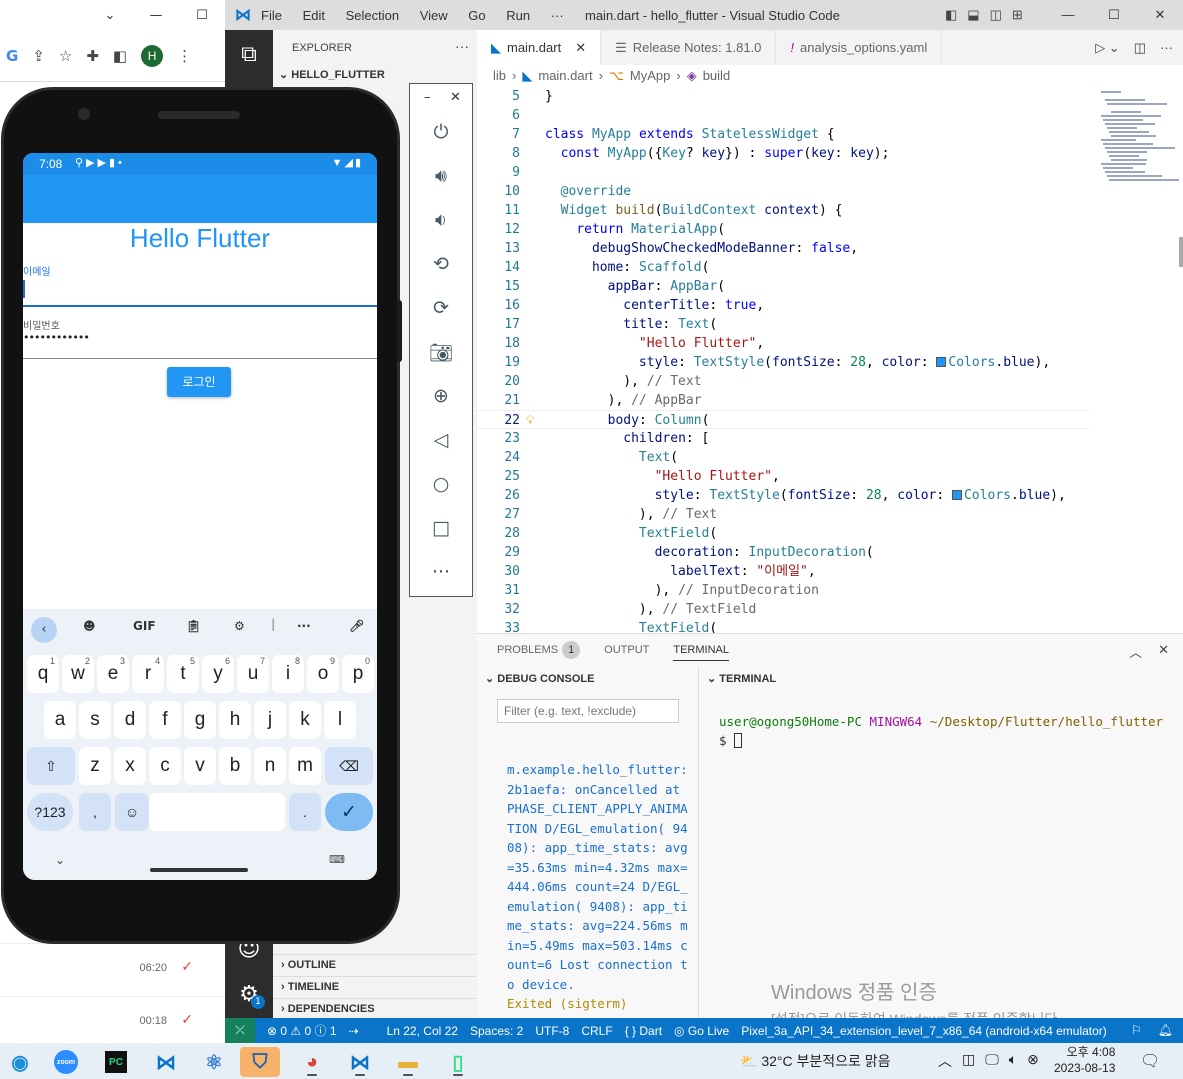 The height and width of the screenshot is (1079, 1183). What do you see at coordinates (1084, 1060) in the screenshot?
I see `clock: 오후 4:08 2023-08-13` at bounding box center [1084, 1060].